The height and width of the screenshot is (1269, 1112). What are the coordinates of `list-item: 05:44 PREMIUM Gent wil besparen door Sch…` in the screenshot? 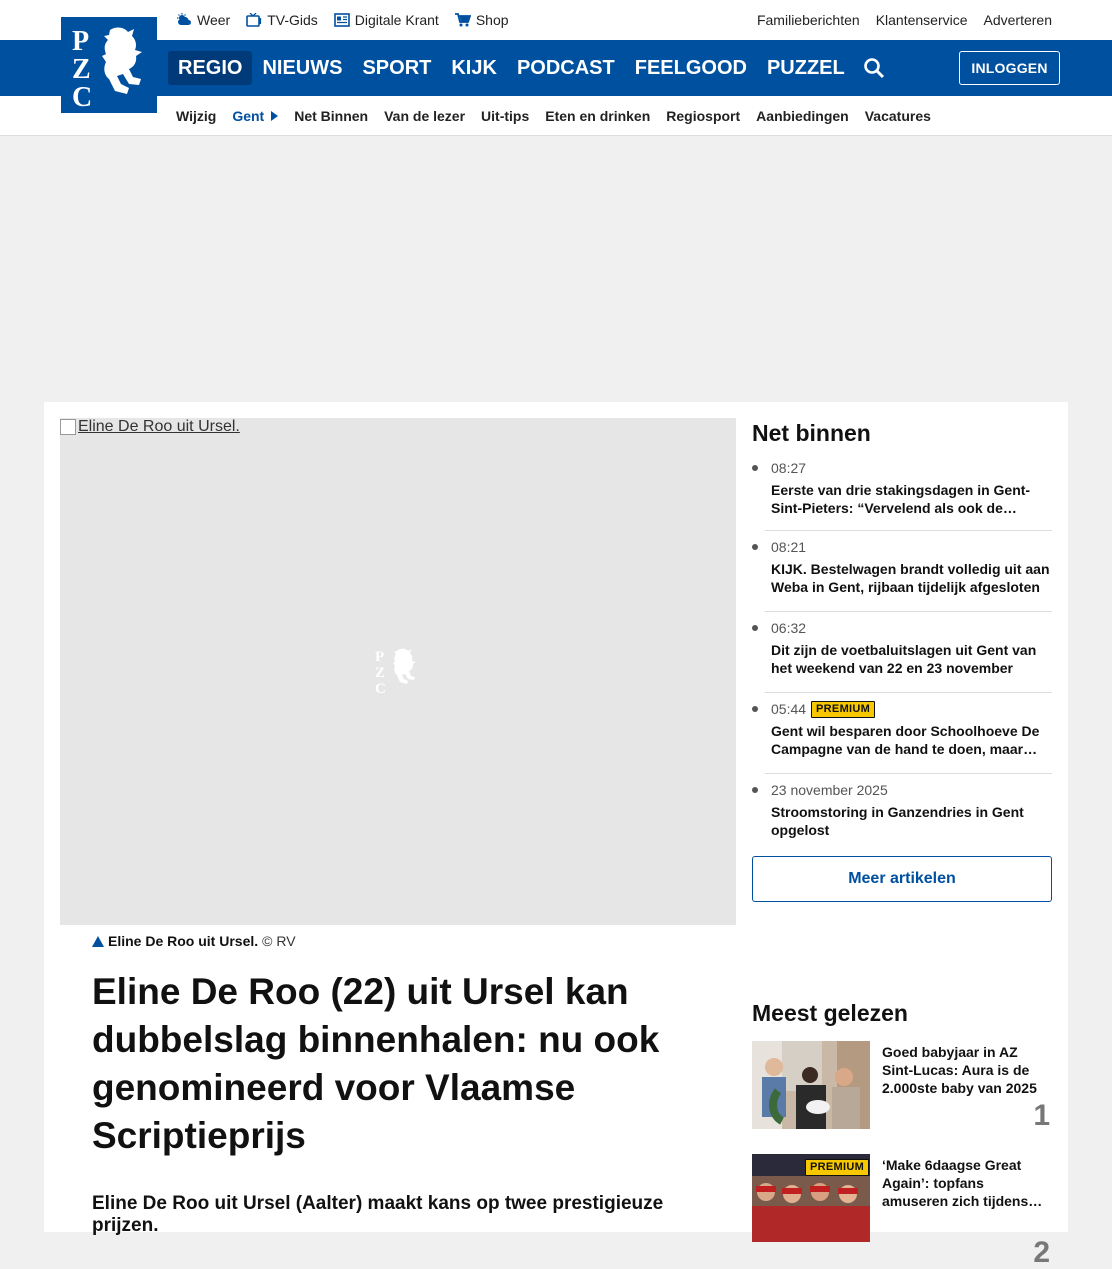 It's located at (902, 733).